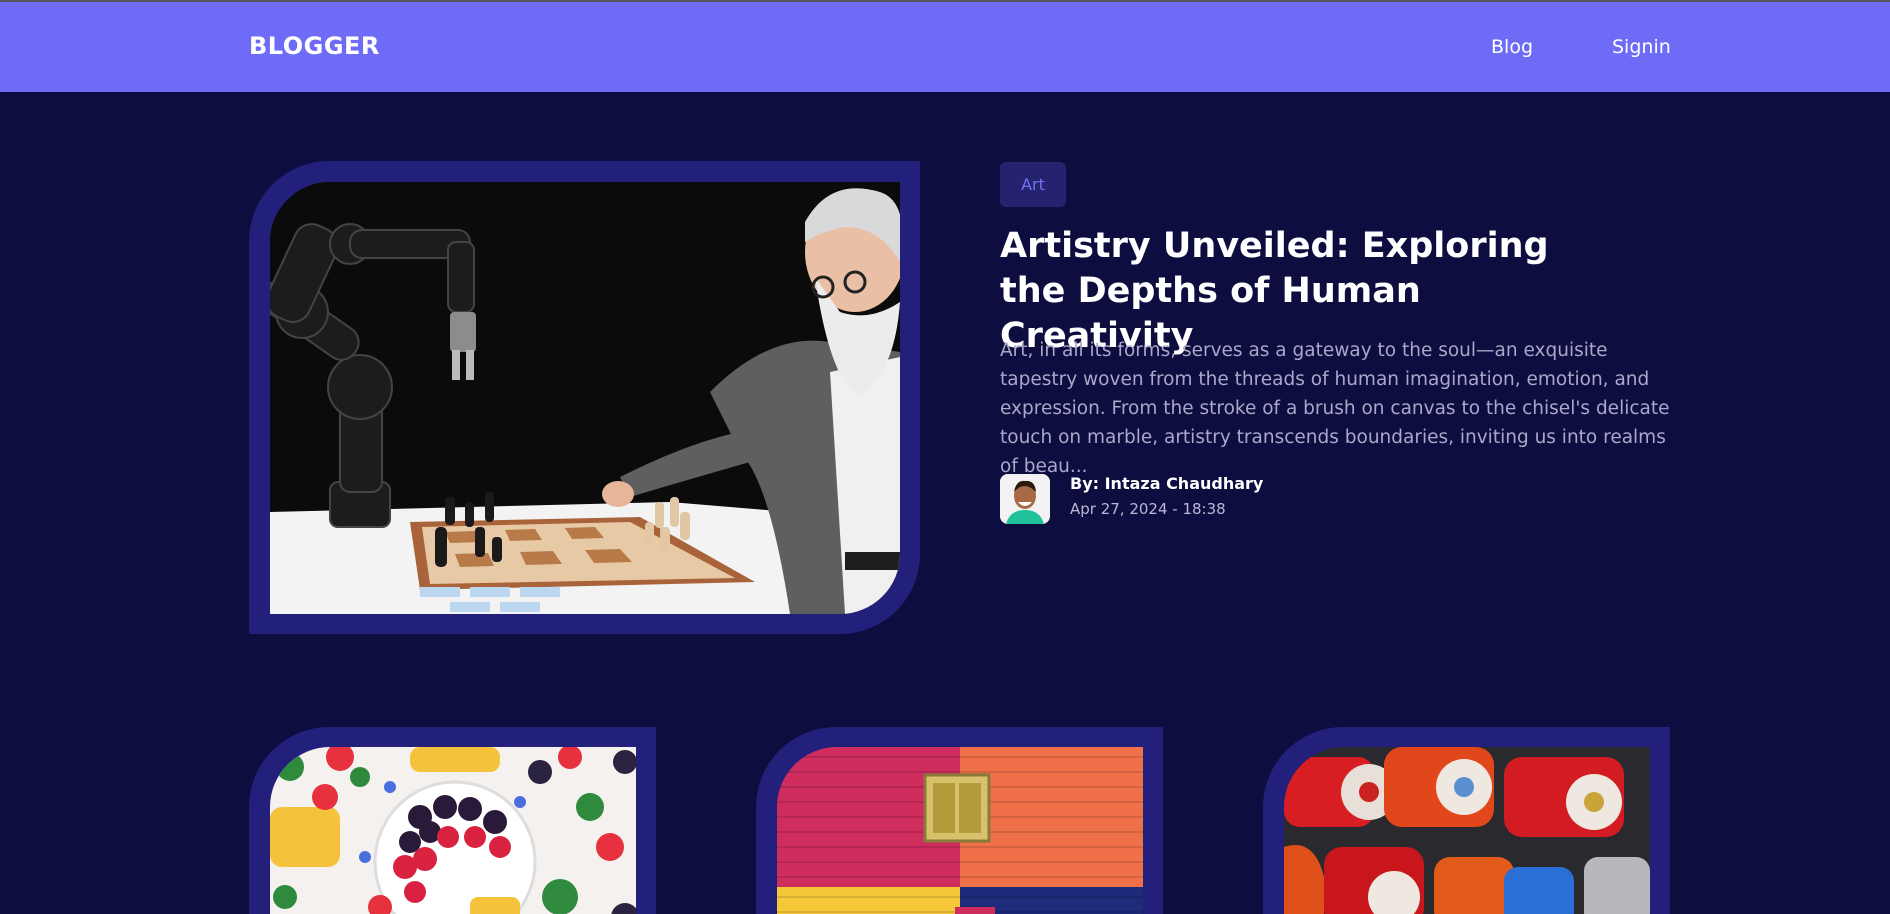 The width and height of the screenshot is (1890, 914). What do you see at coordinates (1025, 499) in the screenshot?
I see `author-avatar` at bounding box center [1025, 499].